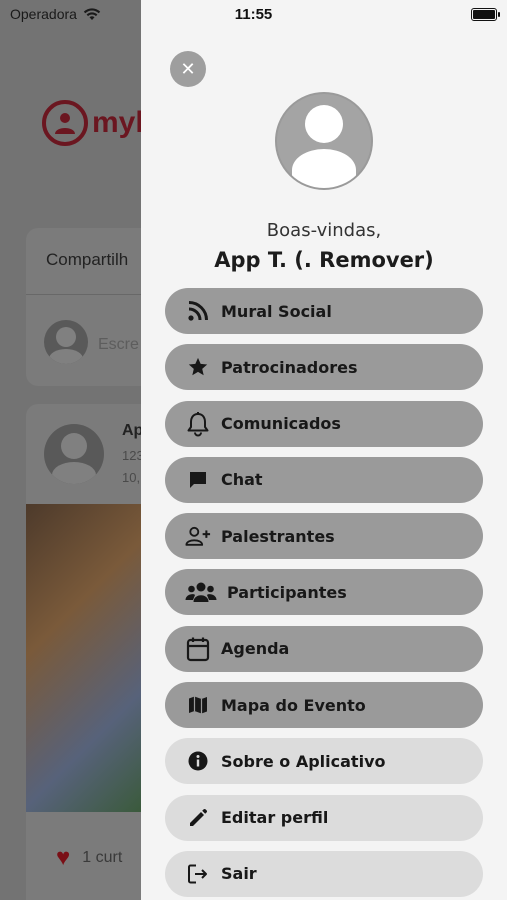  Describe the element at coordinates (289, 367) in the screenshot. I see `menu-item-label: Patrocinadores` at that location.